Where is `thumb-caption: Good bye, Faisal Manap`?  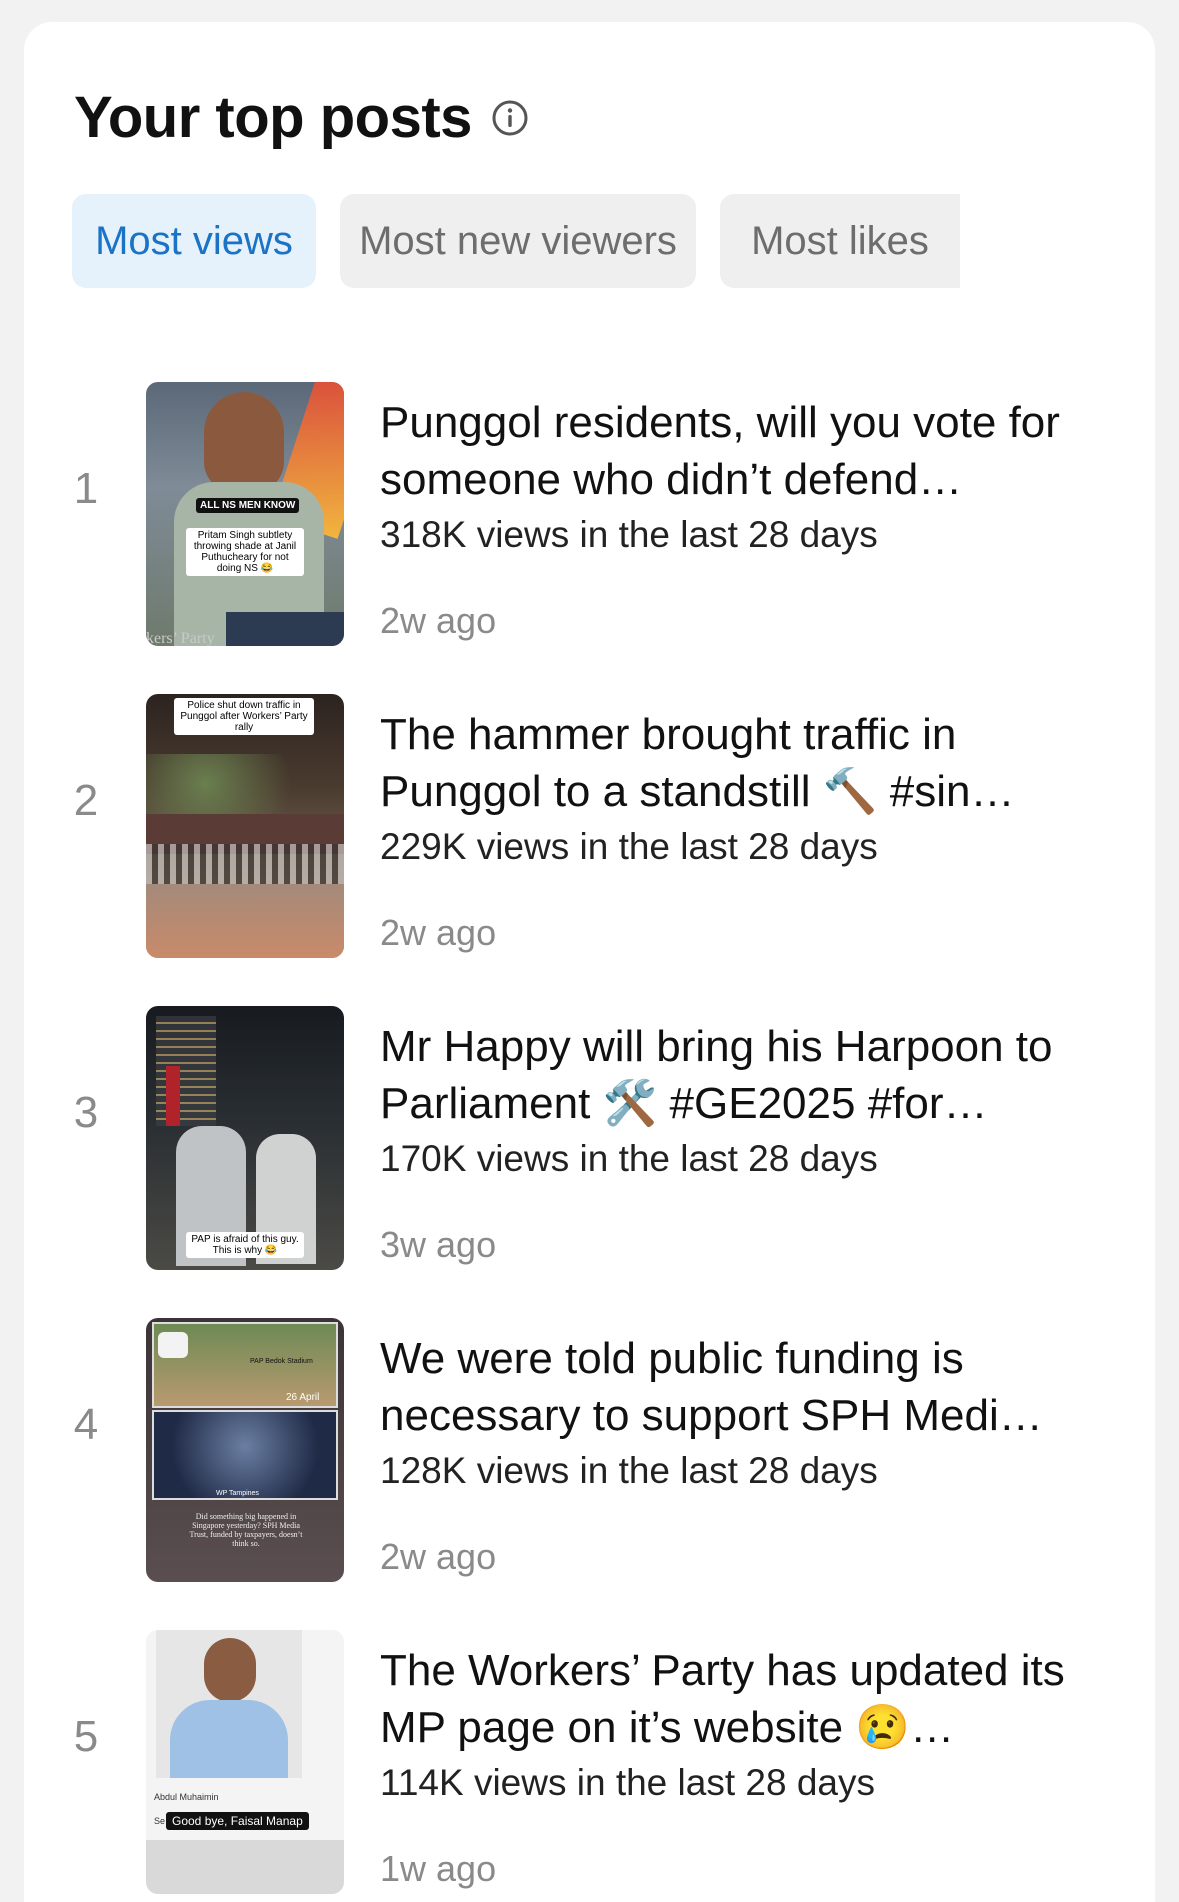
thumb-caption: Good bye, Faisal Manap is located at coordinates (237, 1821).